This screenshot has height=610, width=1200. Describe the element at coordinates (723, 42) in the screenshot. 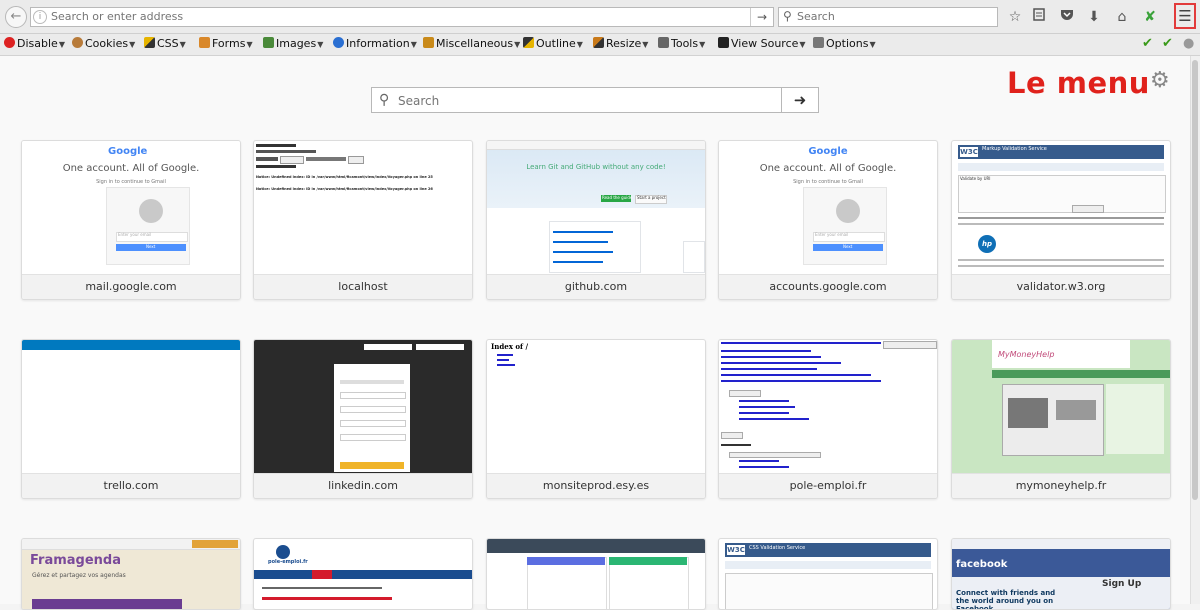

I see `view-source-icon` at that location.